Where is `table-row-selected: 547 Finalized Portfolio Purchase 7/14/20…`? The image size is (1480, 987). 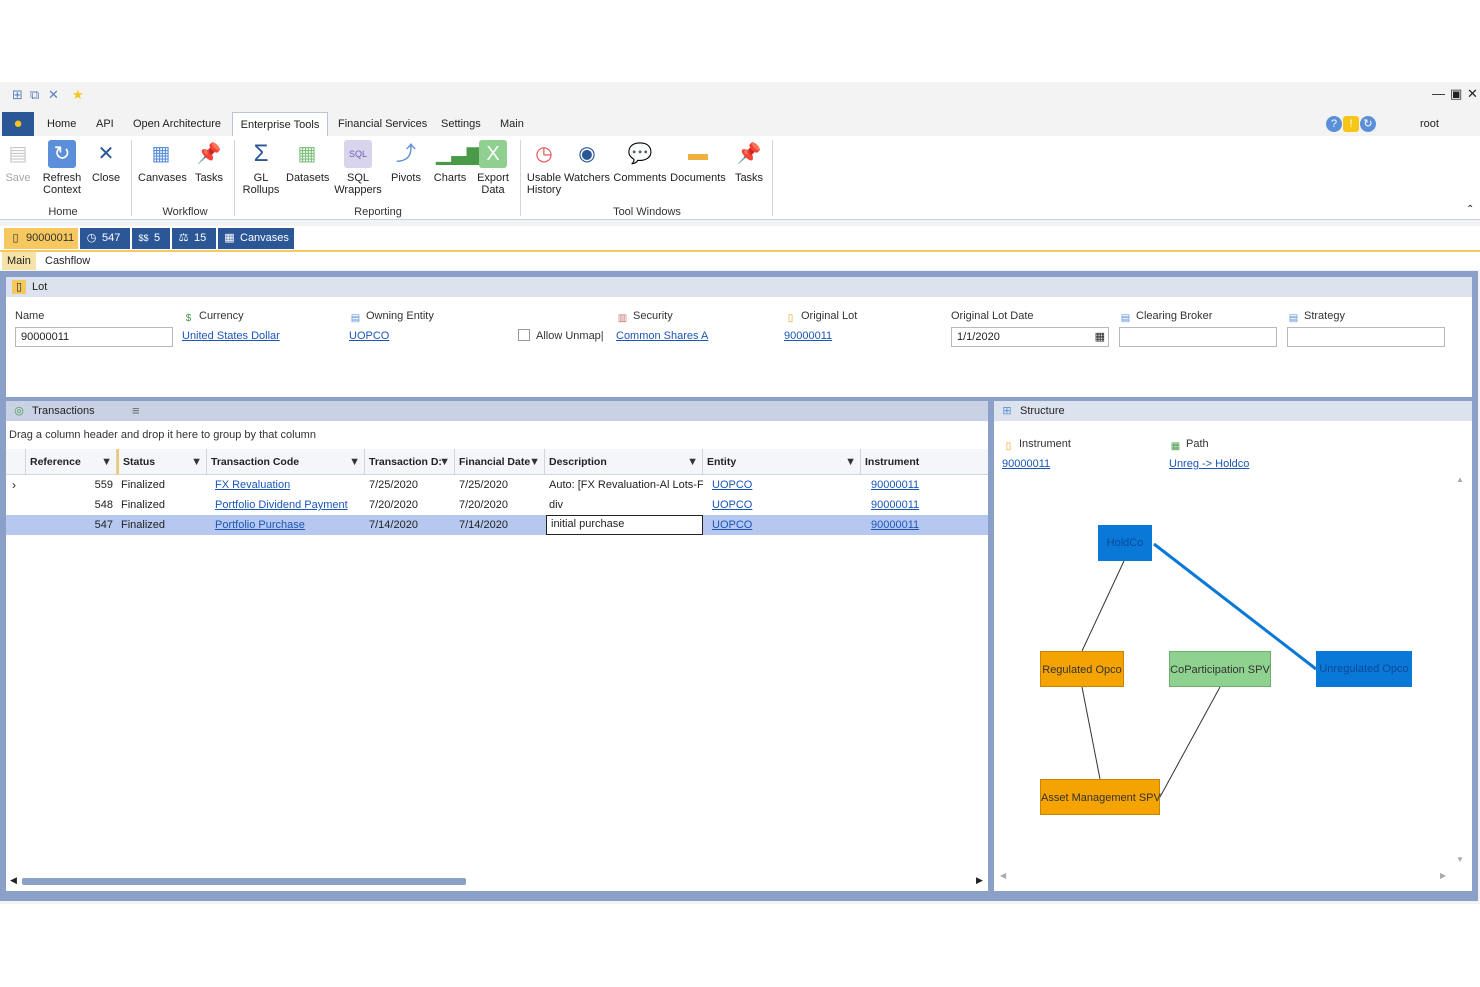 table-row-selected: 547 Finalized Portfolio Purchase 7/14/20… is located at coordinates (497, 525).